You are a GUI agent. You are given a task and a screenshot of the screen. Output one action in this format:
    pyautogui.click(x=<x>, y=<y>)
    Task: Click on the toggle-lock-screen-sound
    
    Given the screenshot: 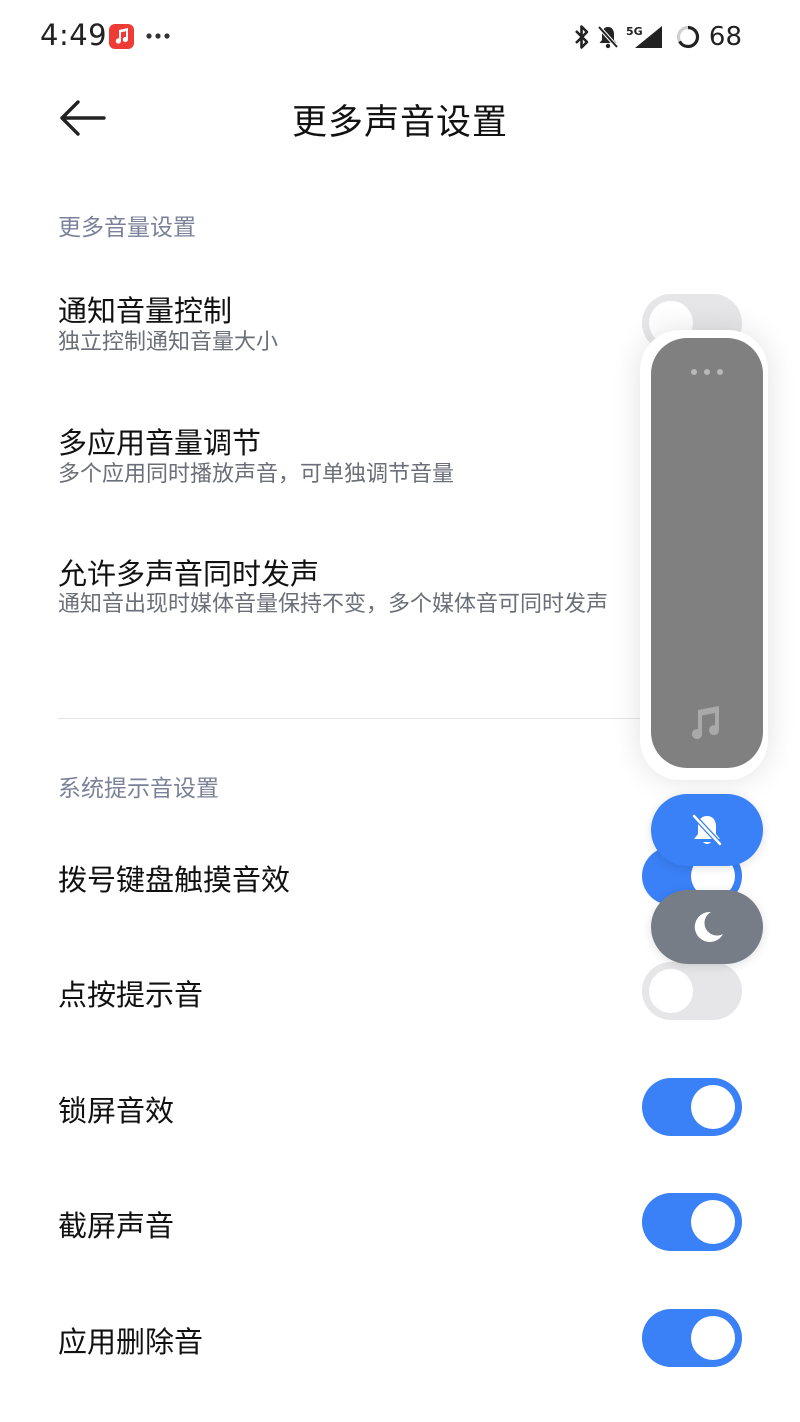 What is the action you would take?
    pyautogui.click(x=692, y=1107)
    